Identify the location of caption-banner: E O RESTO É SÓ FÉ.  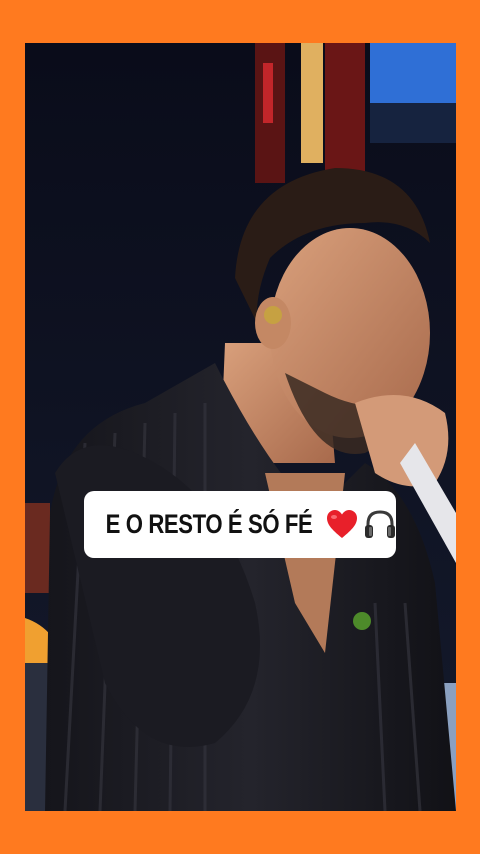
(240, 524).